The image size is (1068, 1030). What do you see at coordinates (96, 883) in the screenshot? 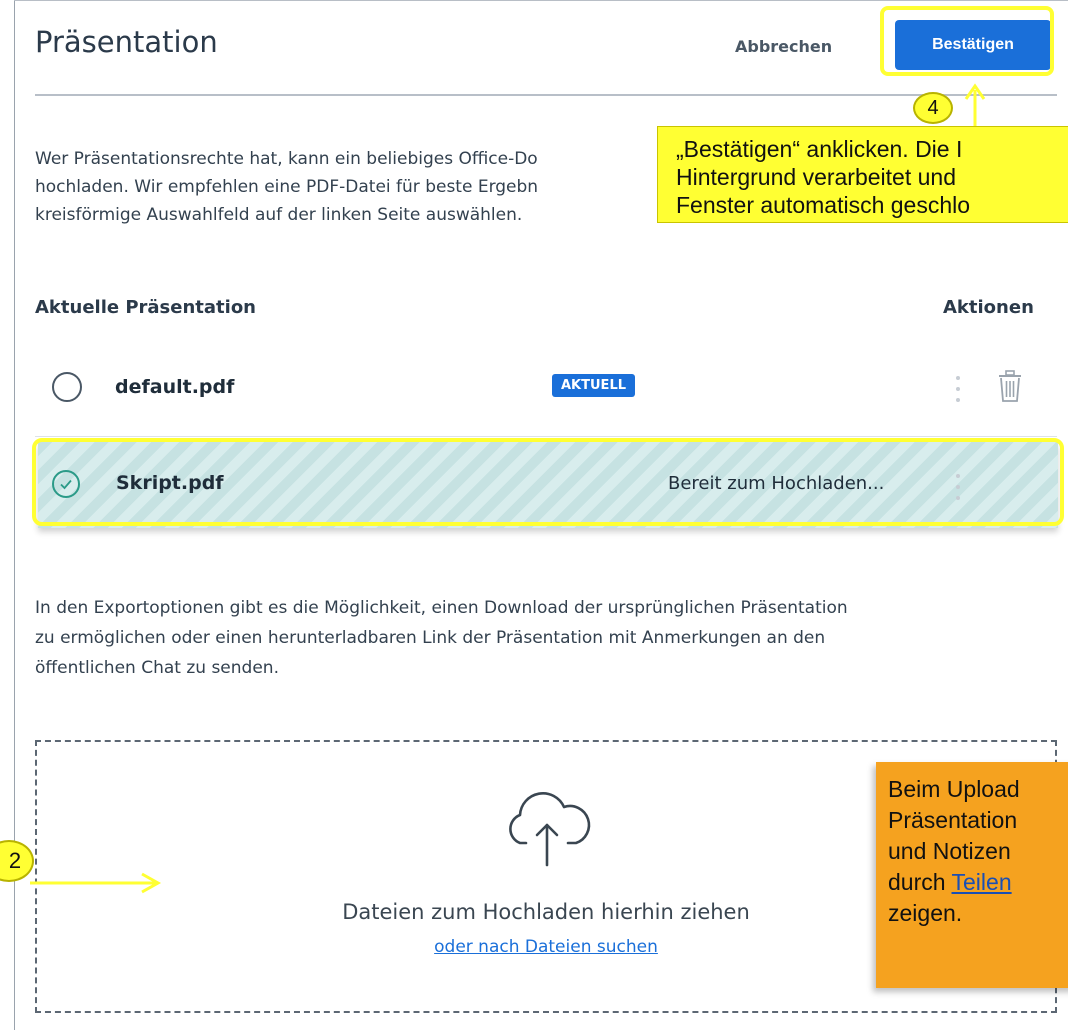
I see `arrow-right-icon` at bounding box center [96, 883].